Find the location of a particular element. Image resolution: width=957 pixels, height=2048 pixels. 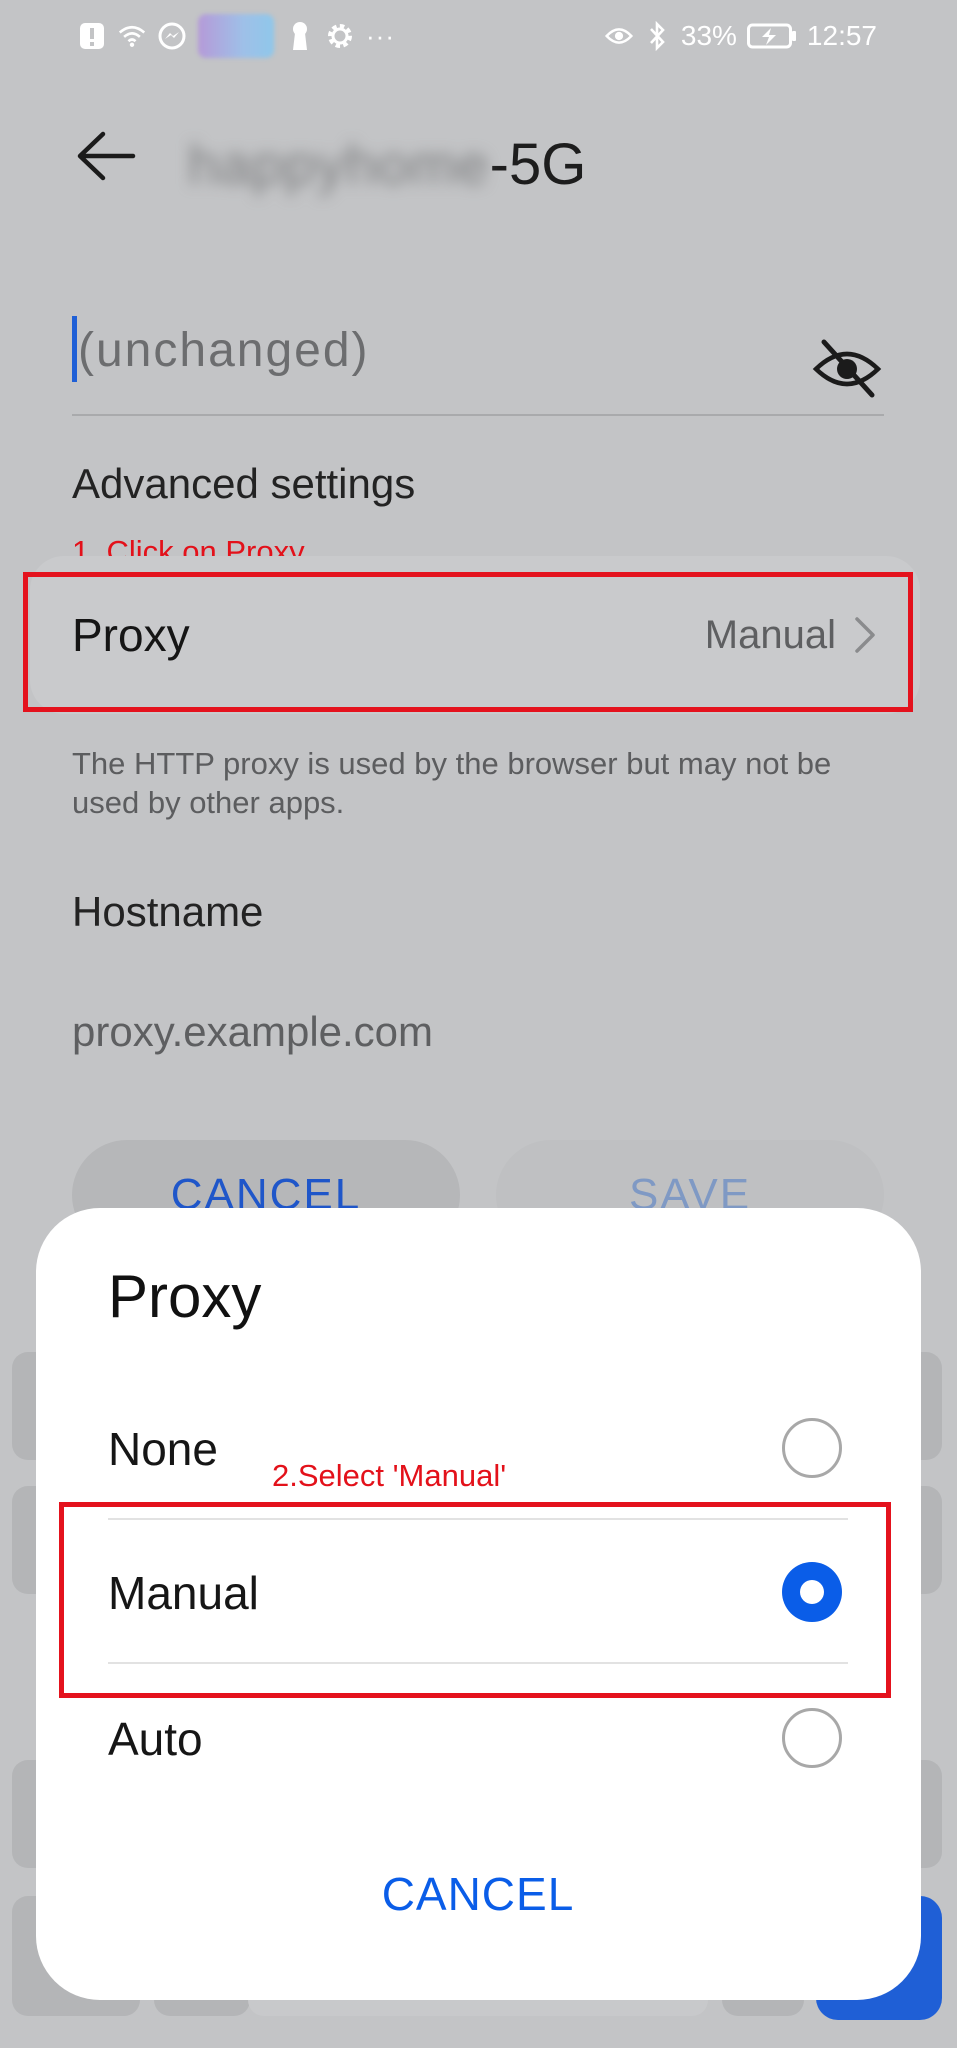

status-left-icons: ··· is located at coordinates (236, 36).